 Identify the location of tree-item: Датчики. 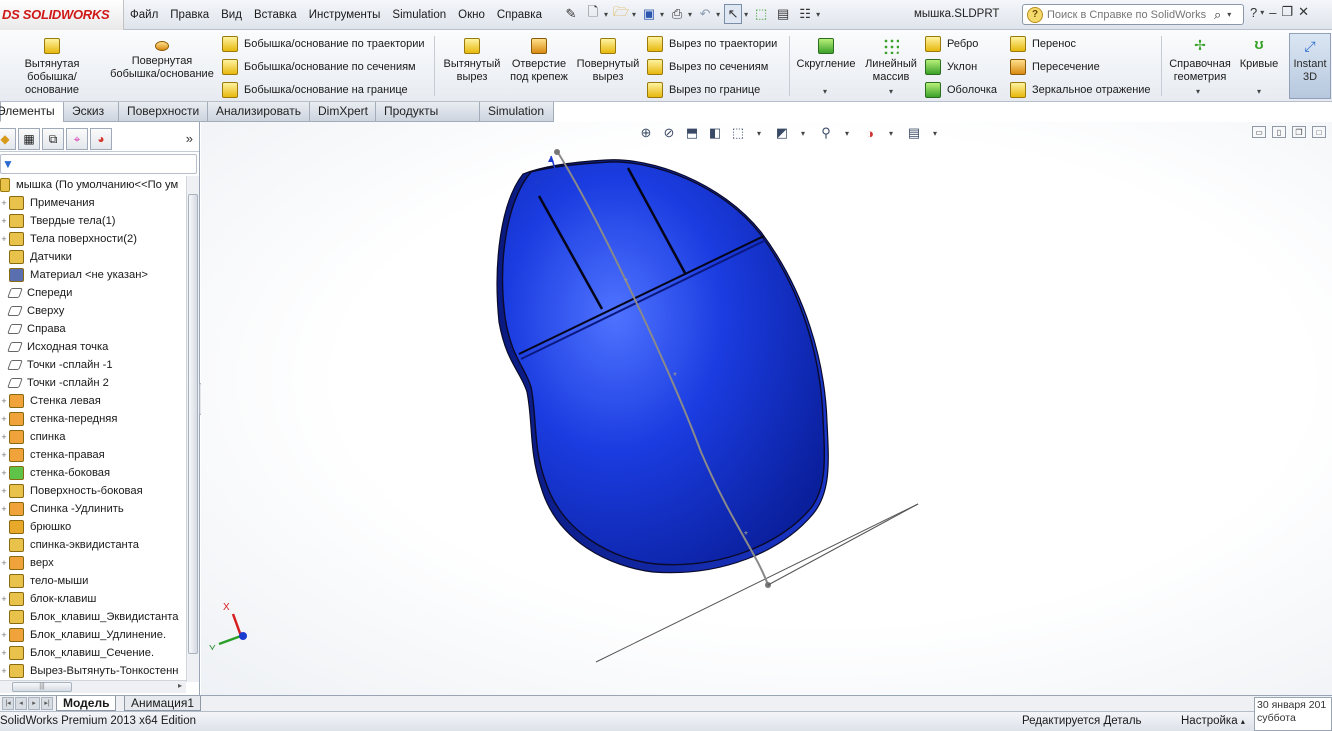
(93, 257).